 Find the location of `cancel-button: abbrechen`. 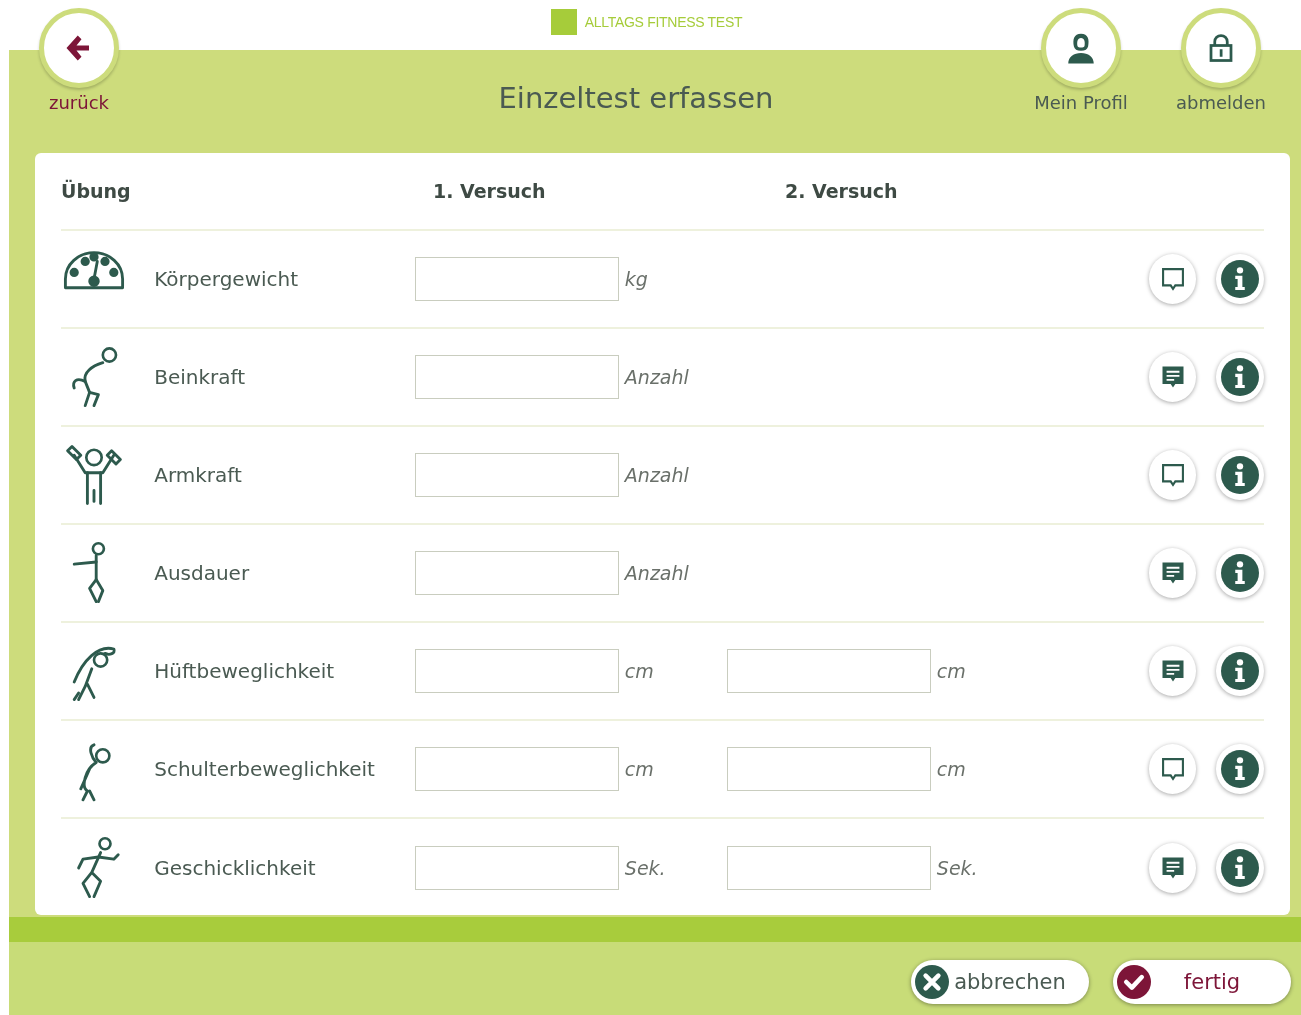

cancel-button: abbrechen is located at coordinates (1000, 982).